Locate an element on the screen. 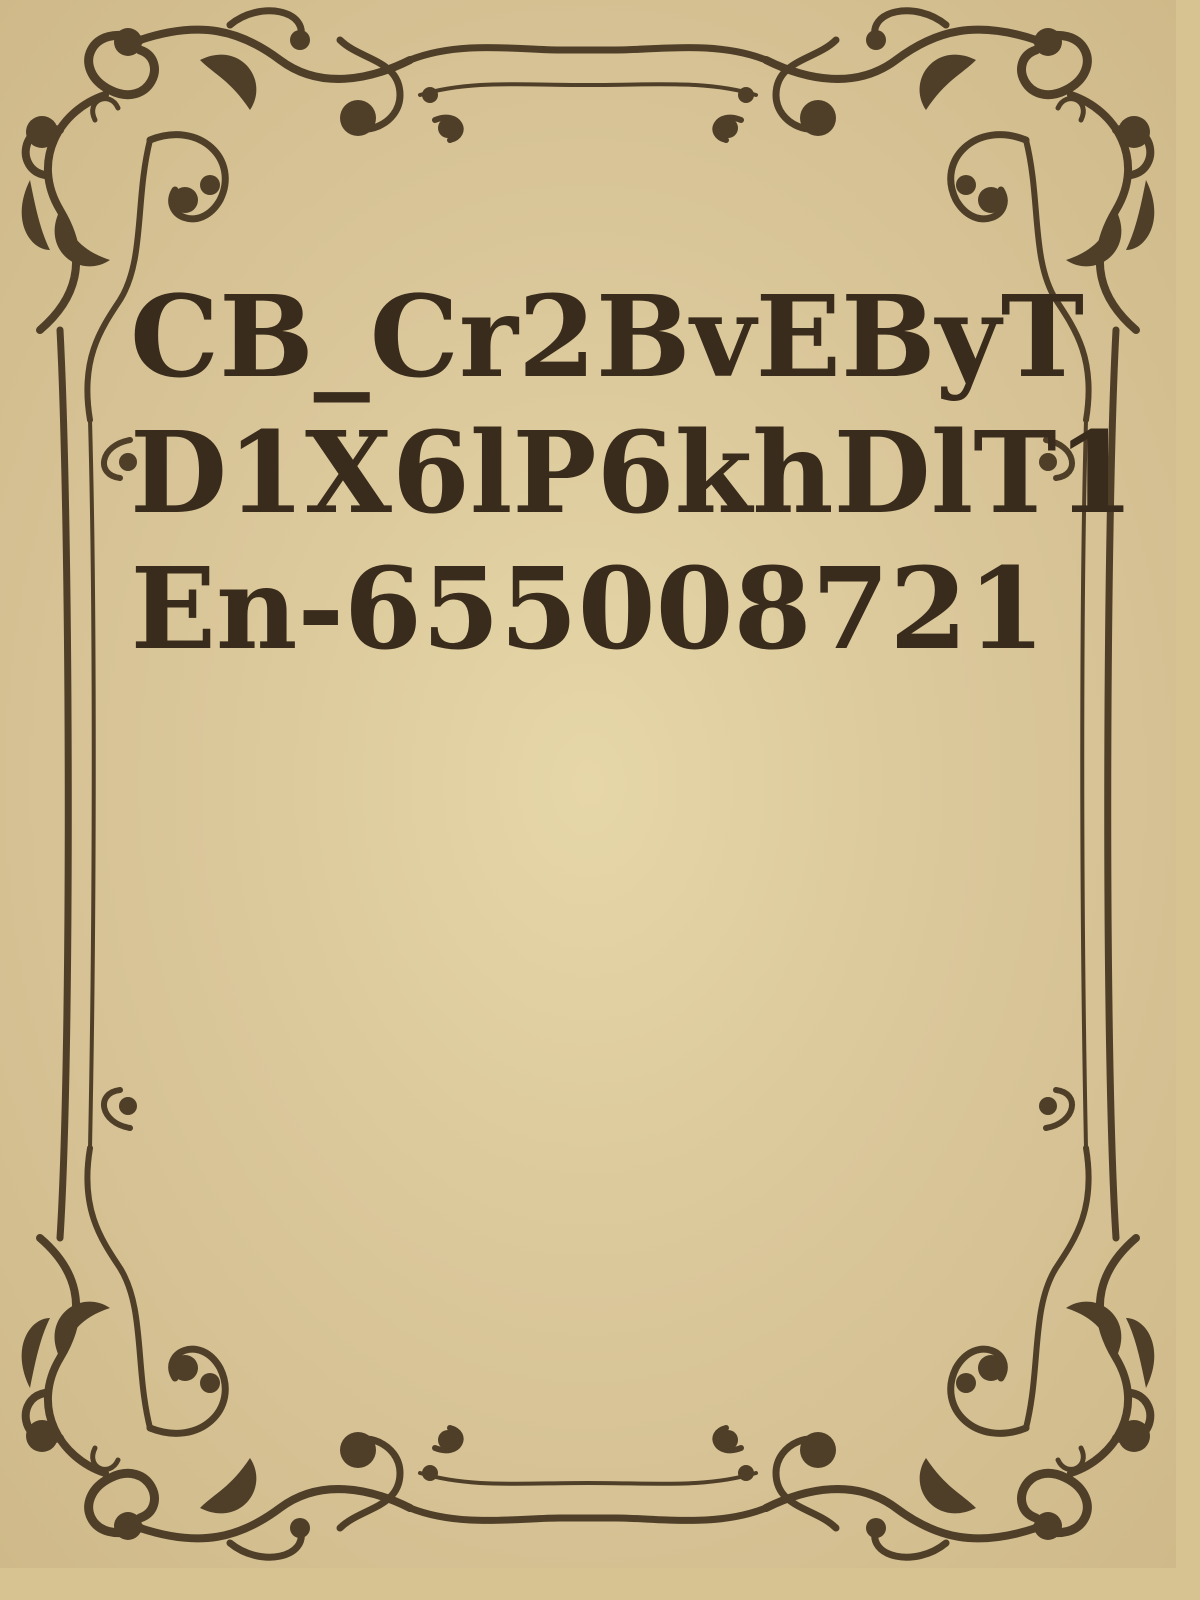 The height and width of the screenshot is (1600, 1200). title-line-3: En-655008721 is located at coordinates (588, 609).